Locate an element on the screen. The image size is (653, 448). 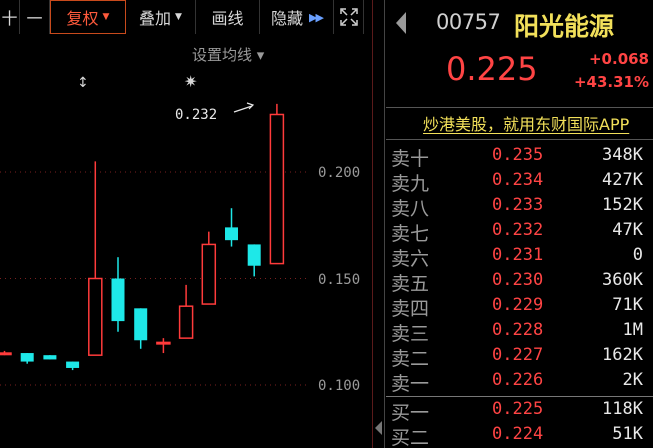
y-axis: 0.200 0.150 0.100 is located at coordinates (339, 279).